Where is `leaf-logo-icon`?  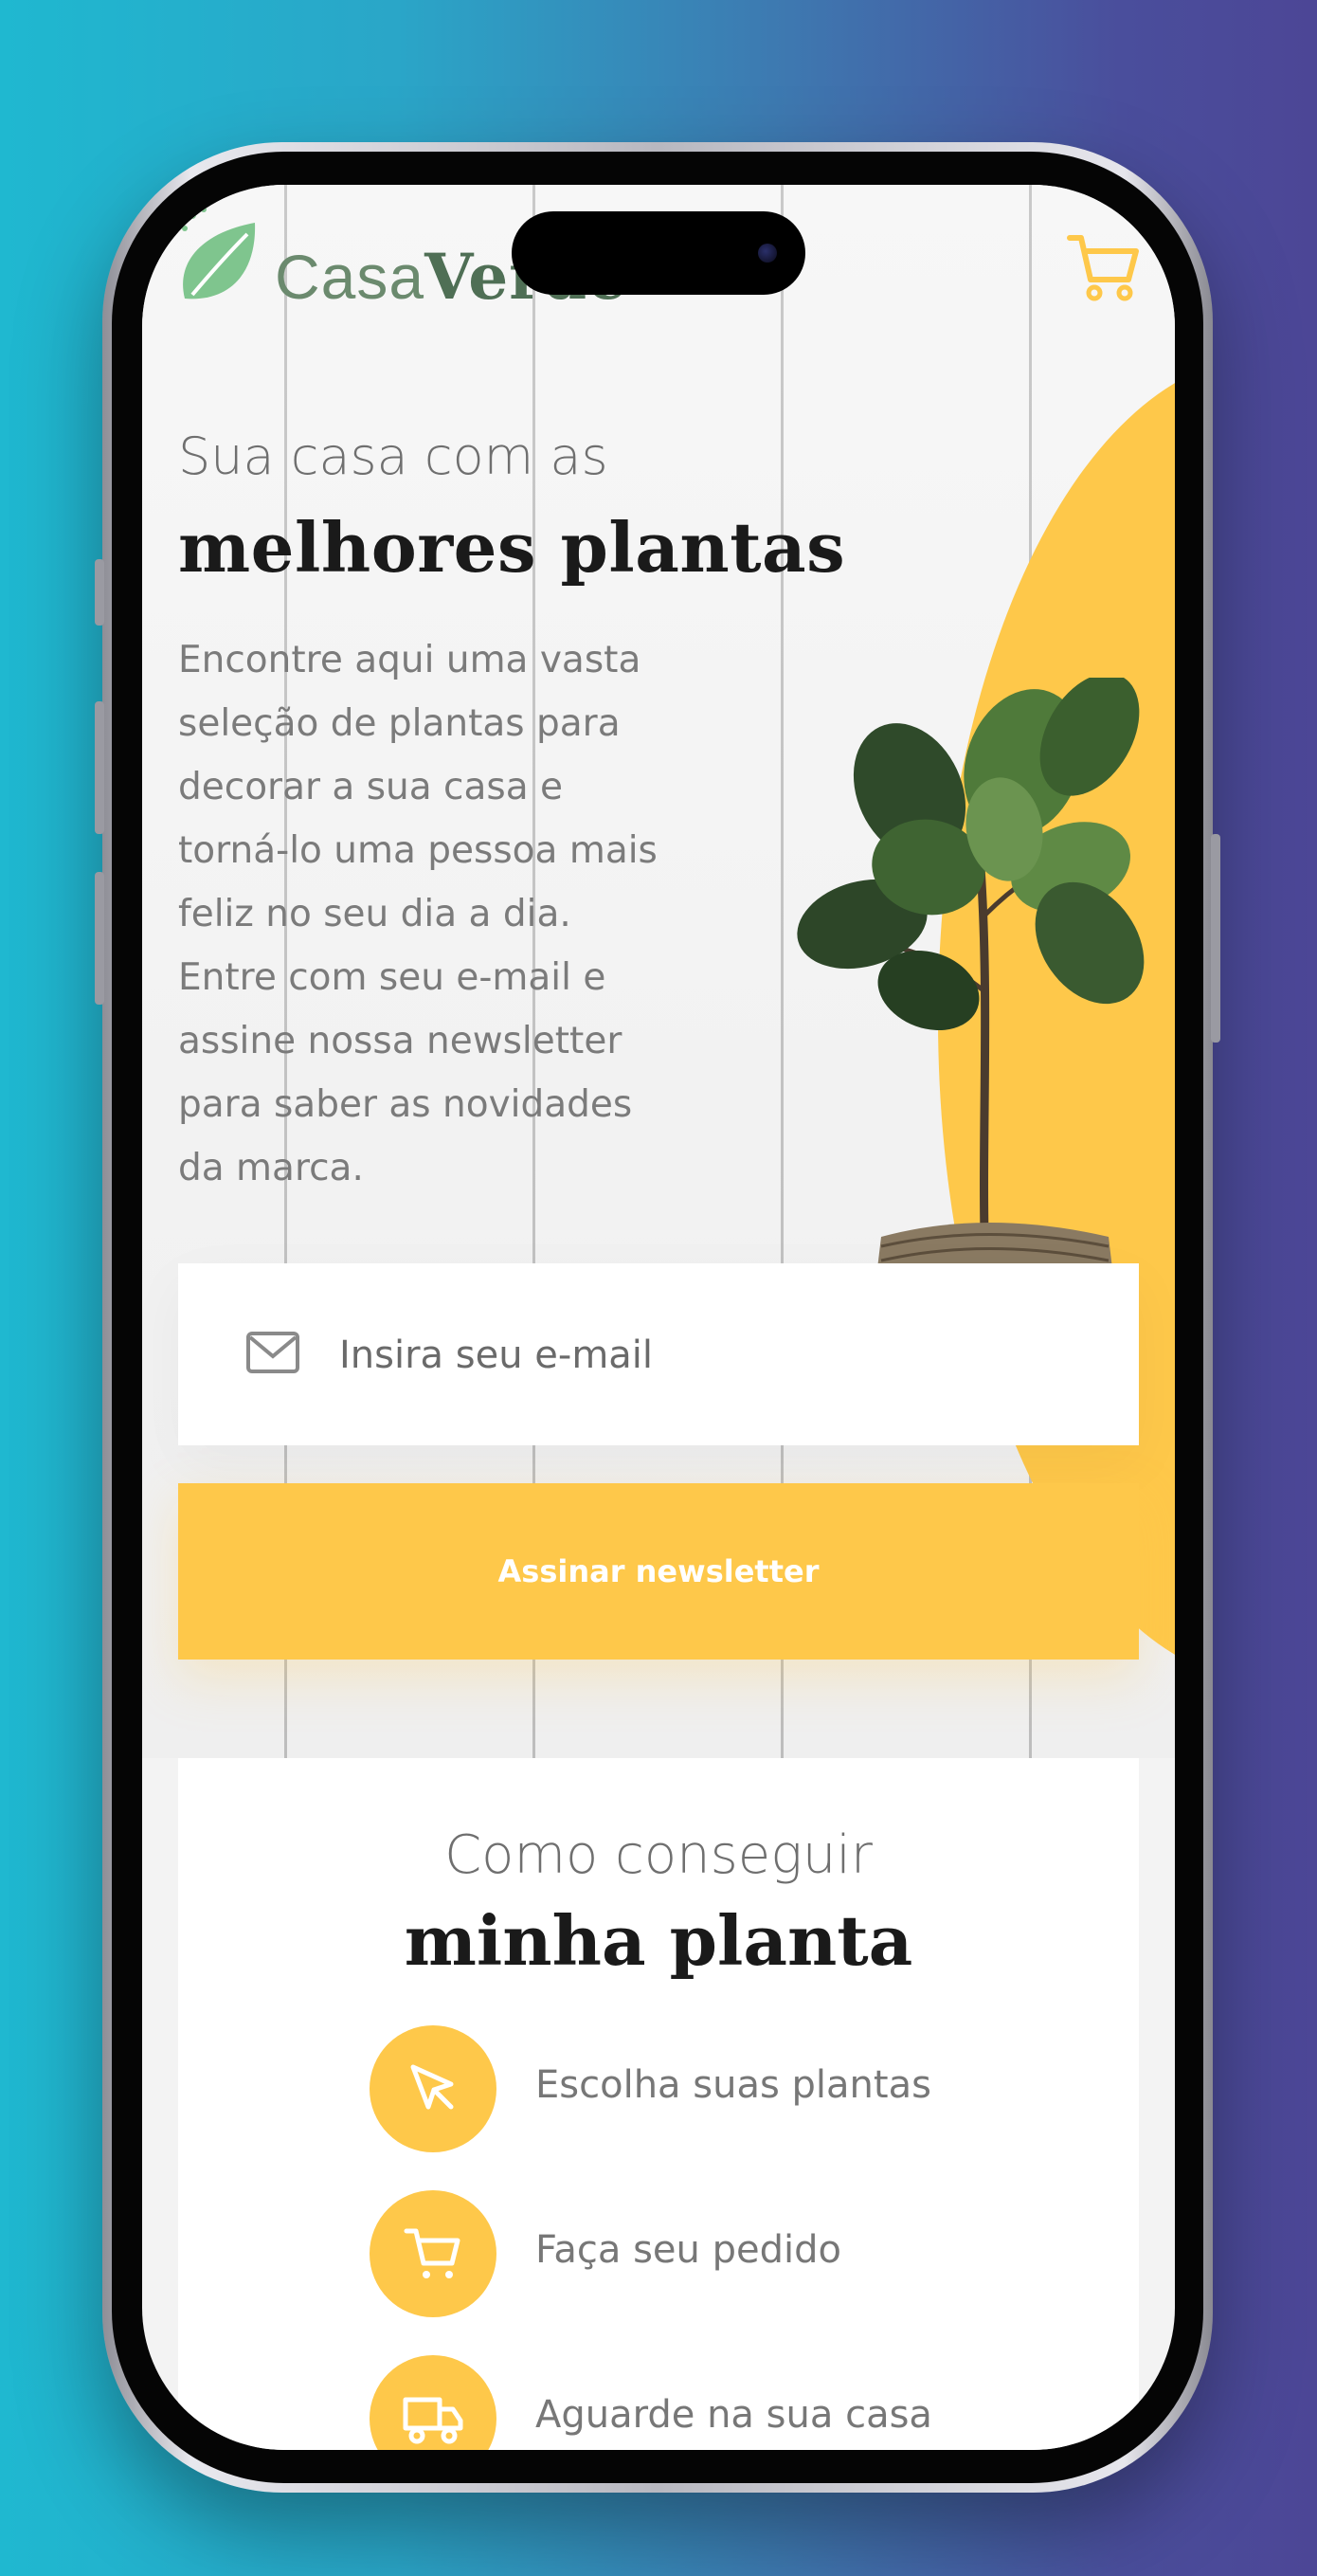
leaf-logo-icon is located at coordinates (218, 258).